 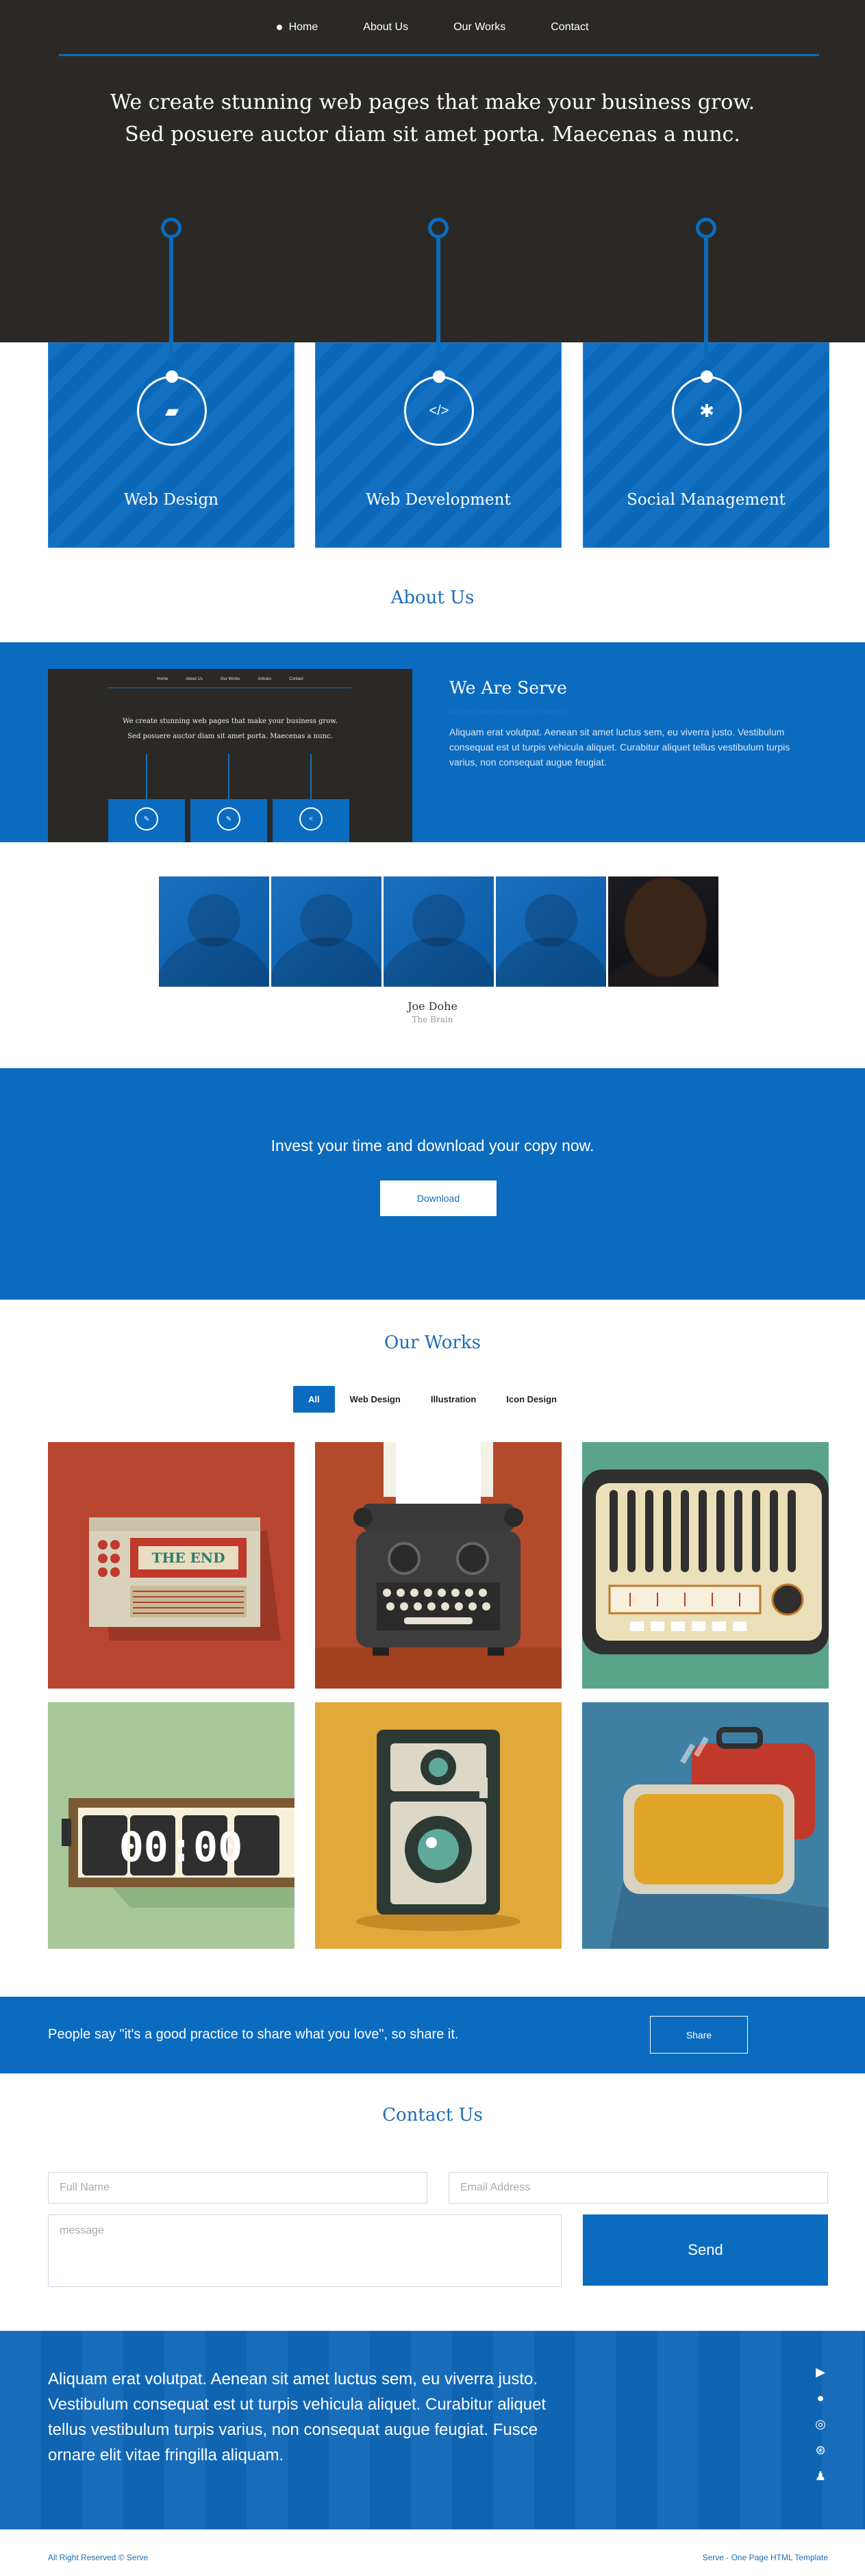 What do you see at coordinates (821, 2372) in the screenshot?
I see `youtube-icon: ▶` at bounding box center [821, 2372].